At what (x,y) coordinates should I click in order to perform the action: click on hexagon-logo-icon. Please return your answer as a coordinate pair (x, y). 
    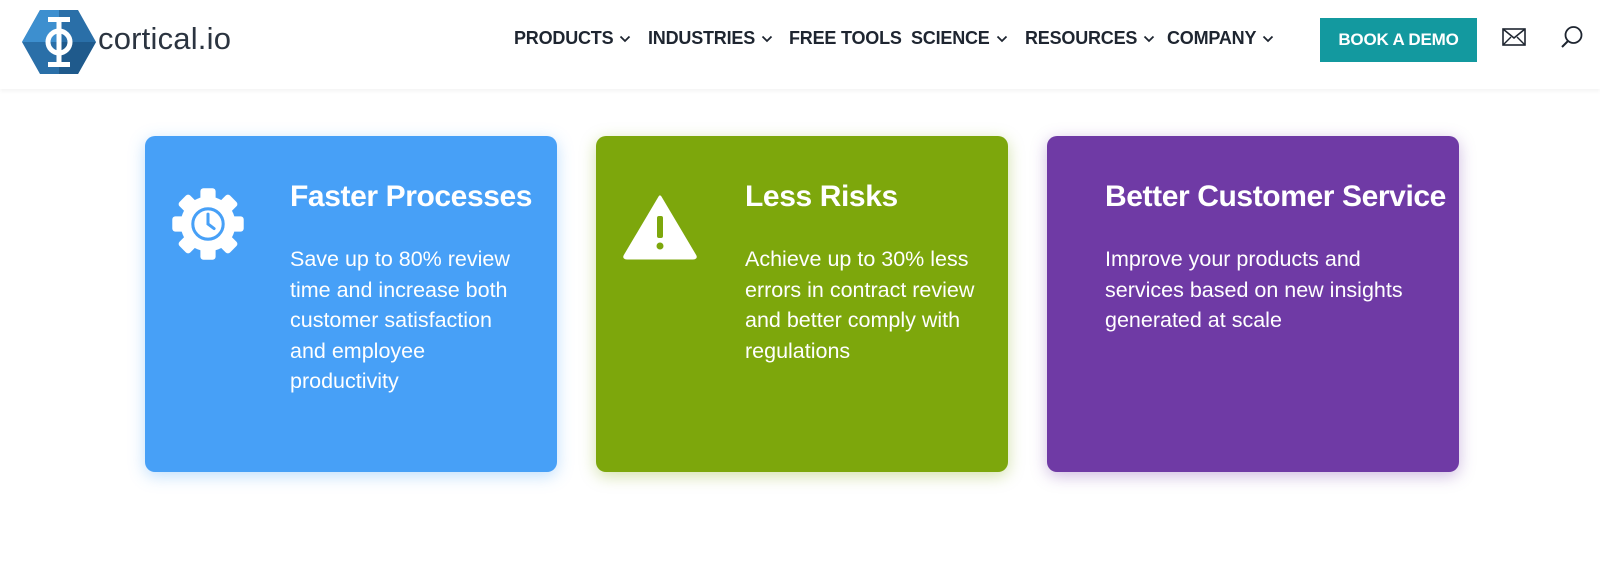
    Looking at the image, I should click on (59, 42).